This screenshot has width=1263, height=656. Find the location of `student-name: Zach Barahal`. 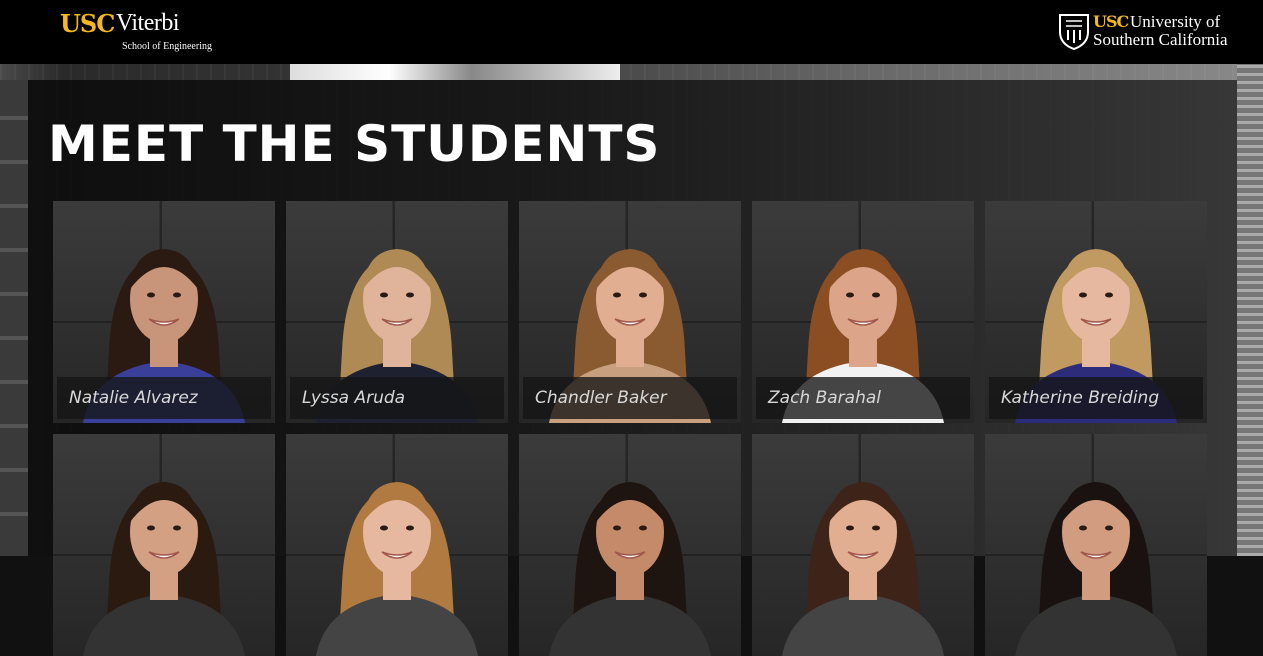

student-name: Zach Barahal is located at coordinates (824, 398).